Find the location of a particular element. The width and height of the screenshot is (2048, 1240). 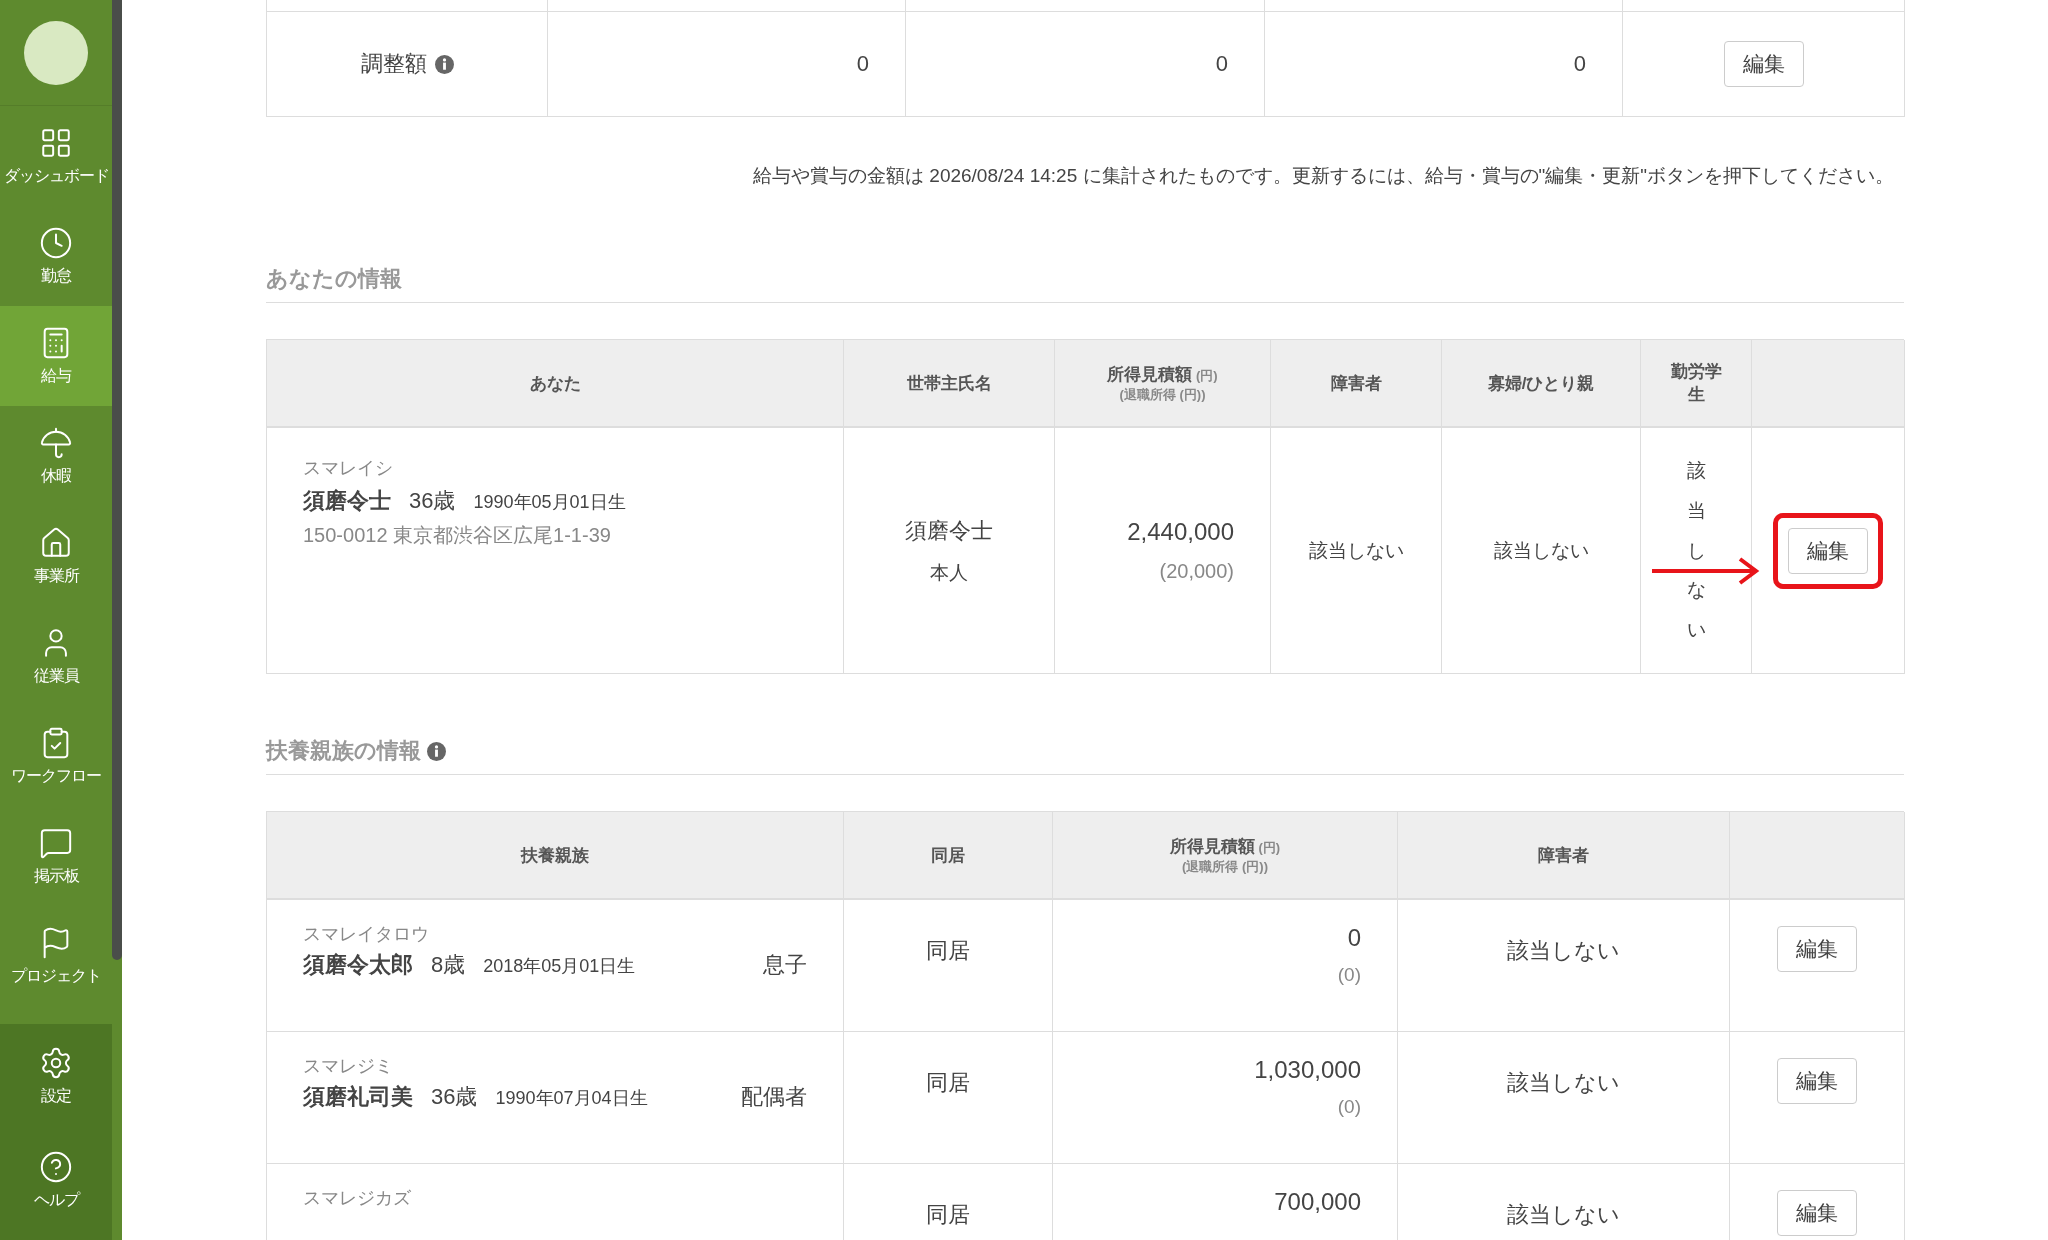

name-kana: スマレイタロウ is located at coordinates (366, 934).